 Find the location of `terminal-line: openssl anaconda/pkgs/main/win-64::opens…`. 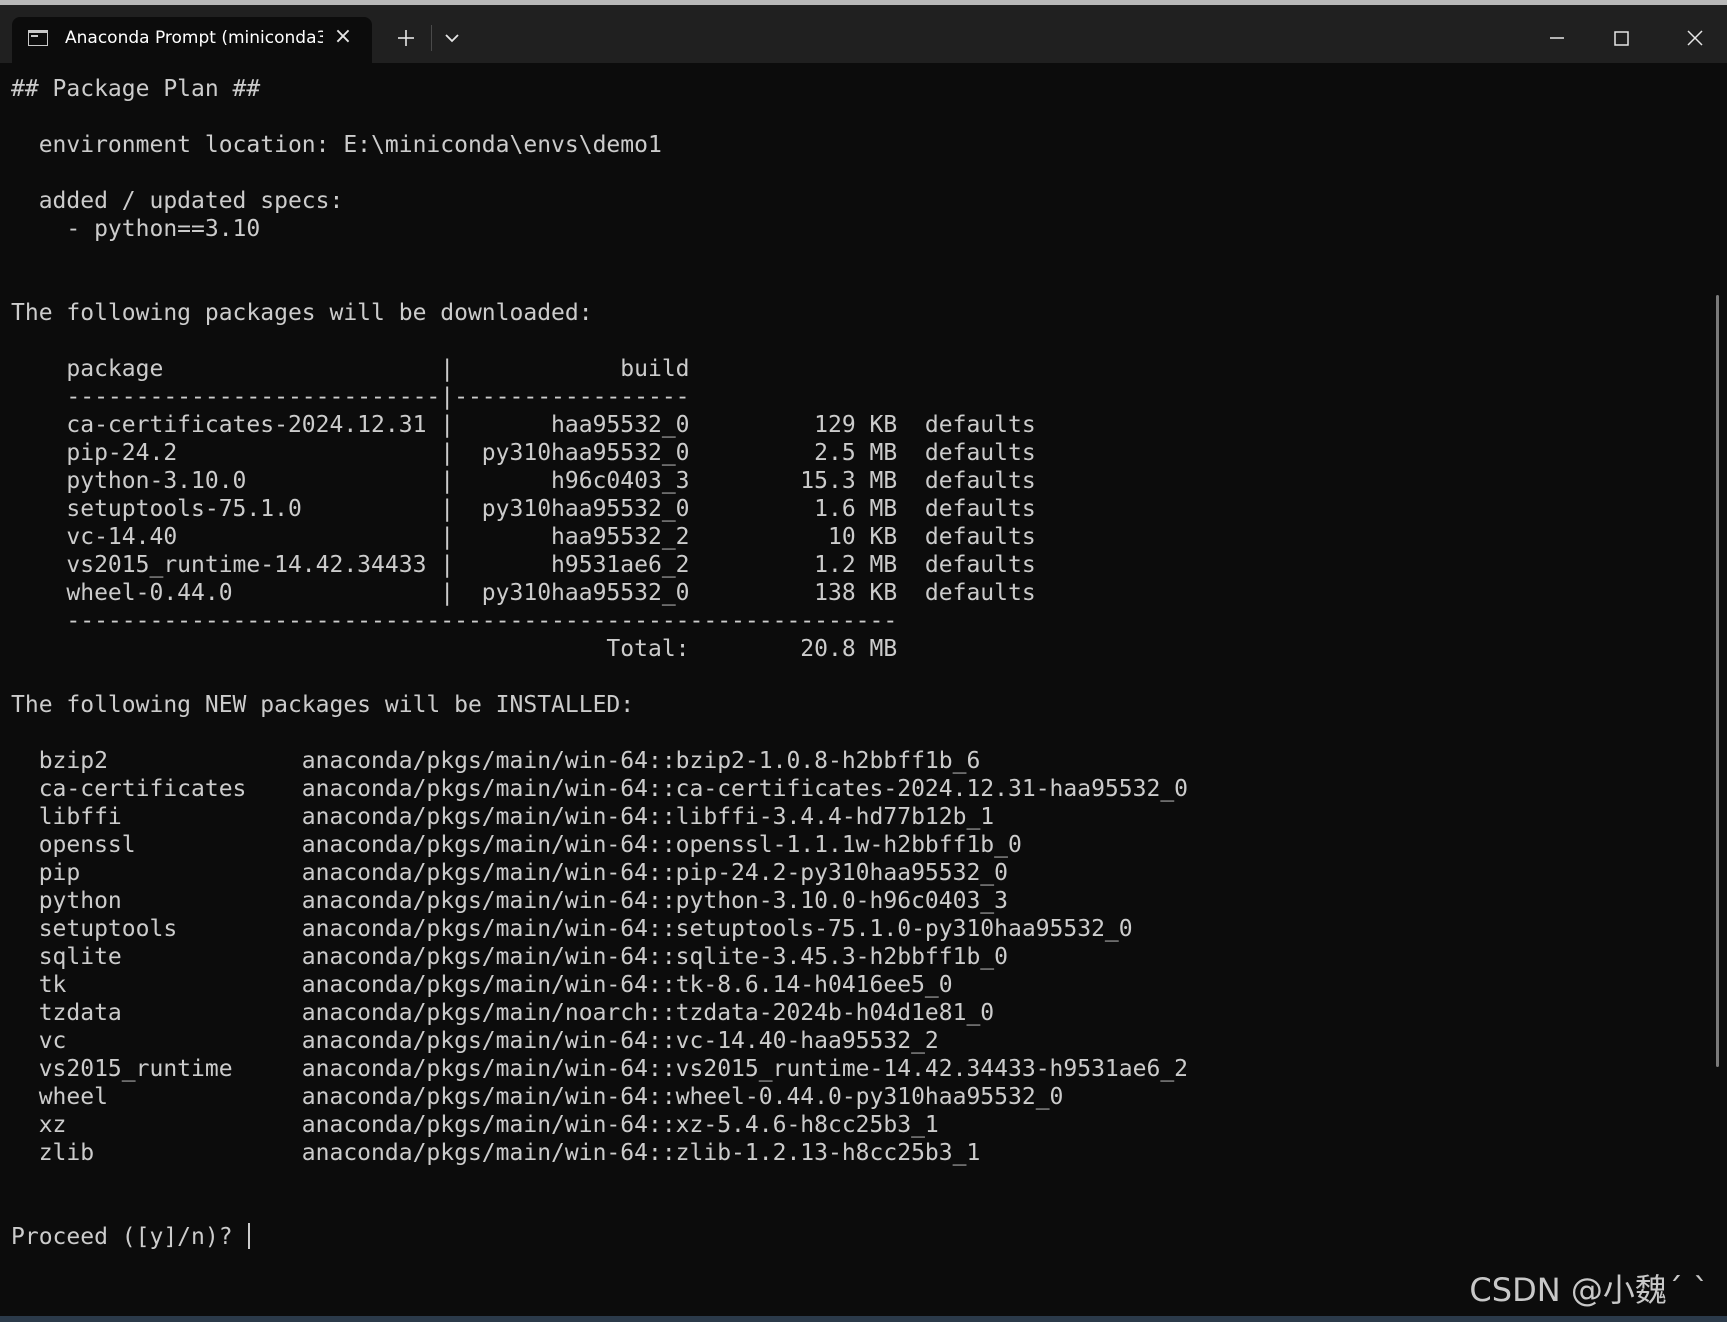

terminal-line: openssl anaconda/pkgs/main/win-64::opens… is located at coordinates (516, 845).